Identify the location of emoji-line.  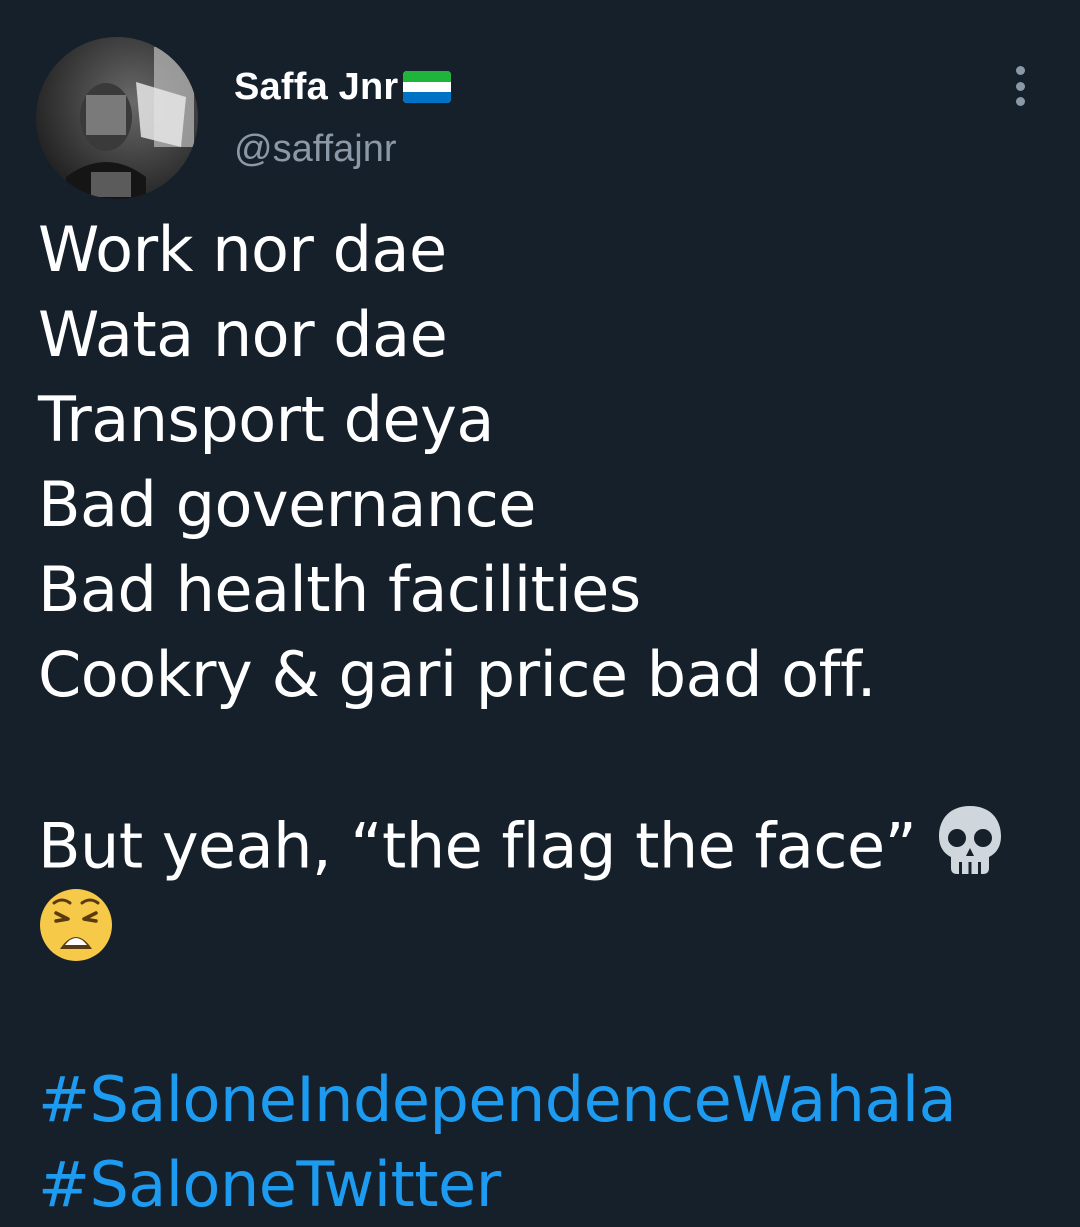
(543, 929).